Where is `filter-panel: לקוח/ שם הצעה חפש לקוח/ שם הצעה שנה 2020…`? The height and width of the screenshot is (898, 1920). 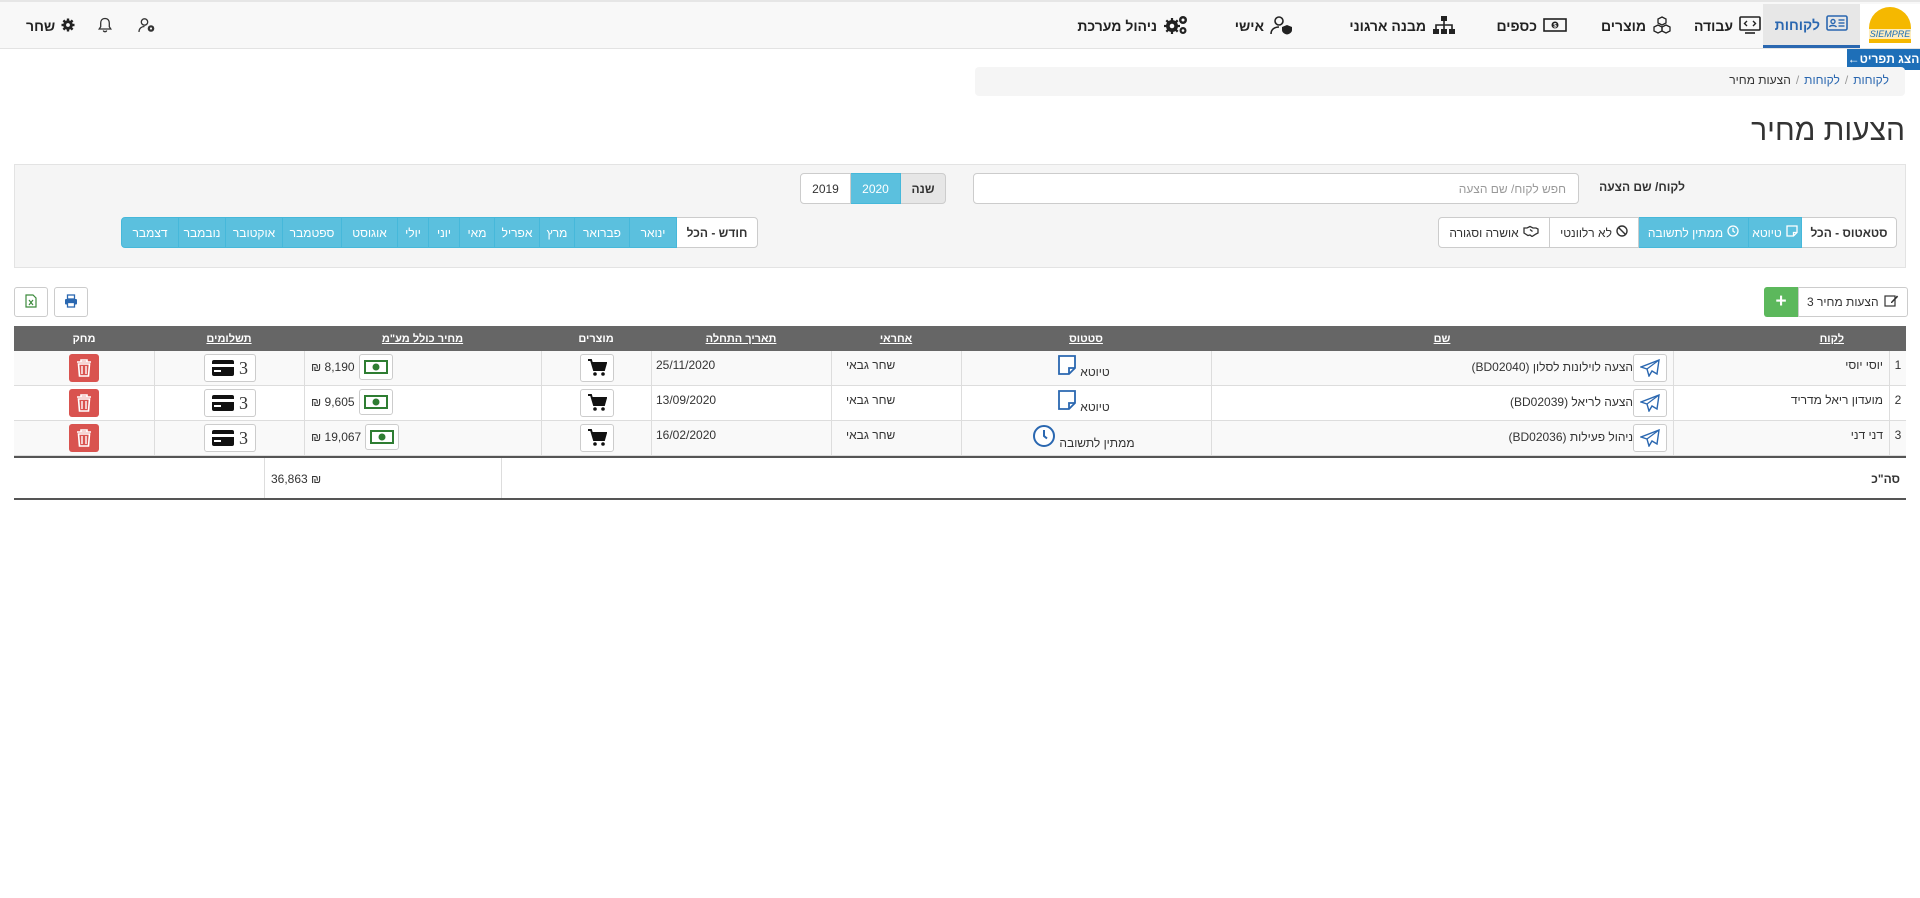 filter-panel: לקוח/ שם הצעה חפש לקוח/ שם הצעה שנה 2020… is located at coordinates (960, 216).